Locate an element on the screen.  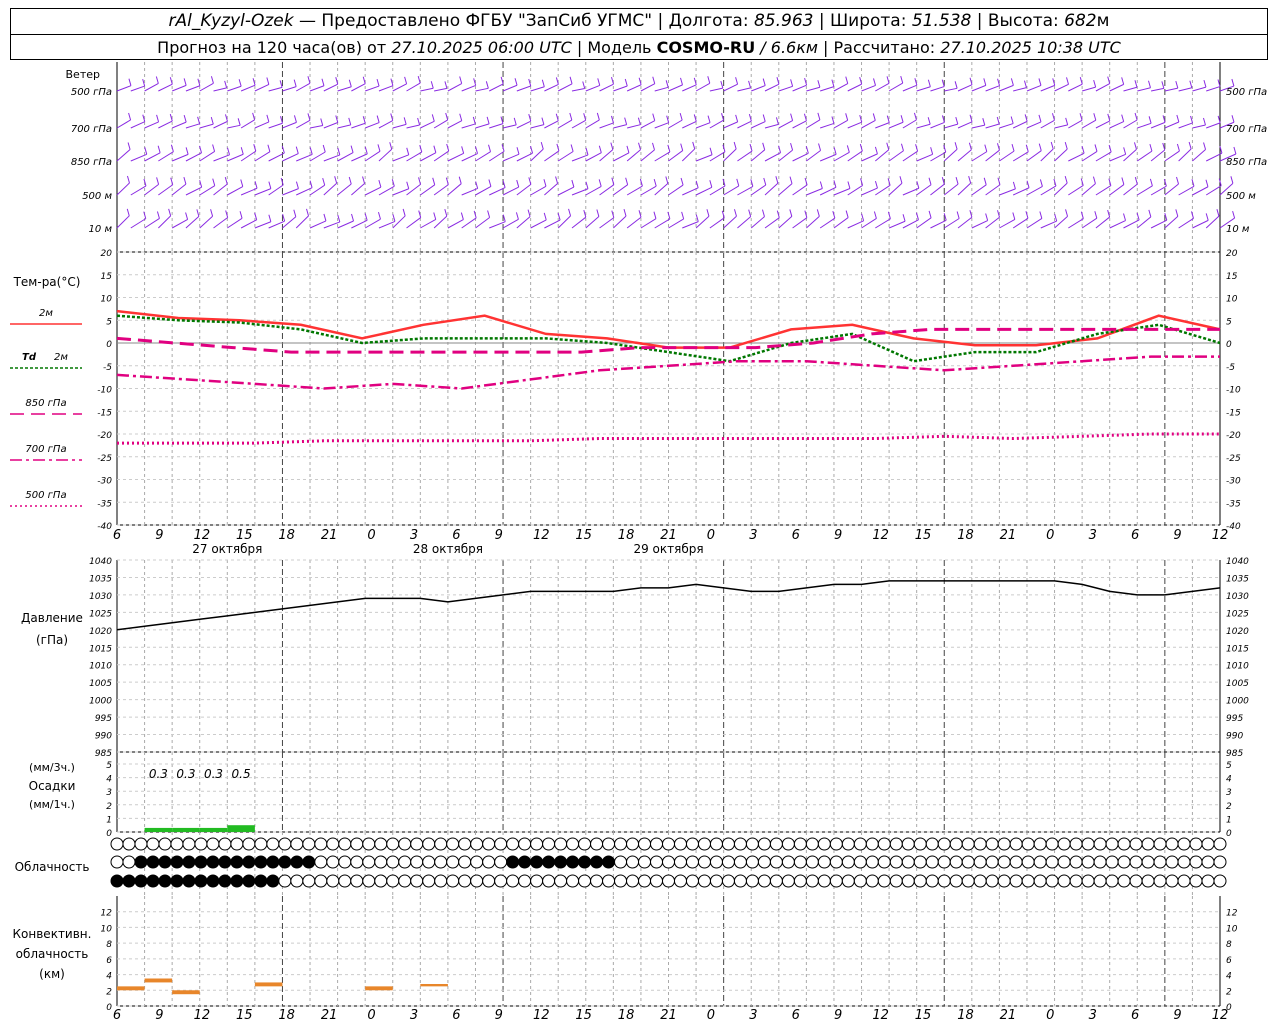
pressure-tick-label: 1030 is located at coordinates (100, 597).